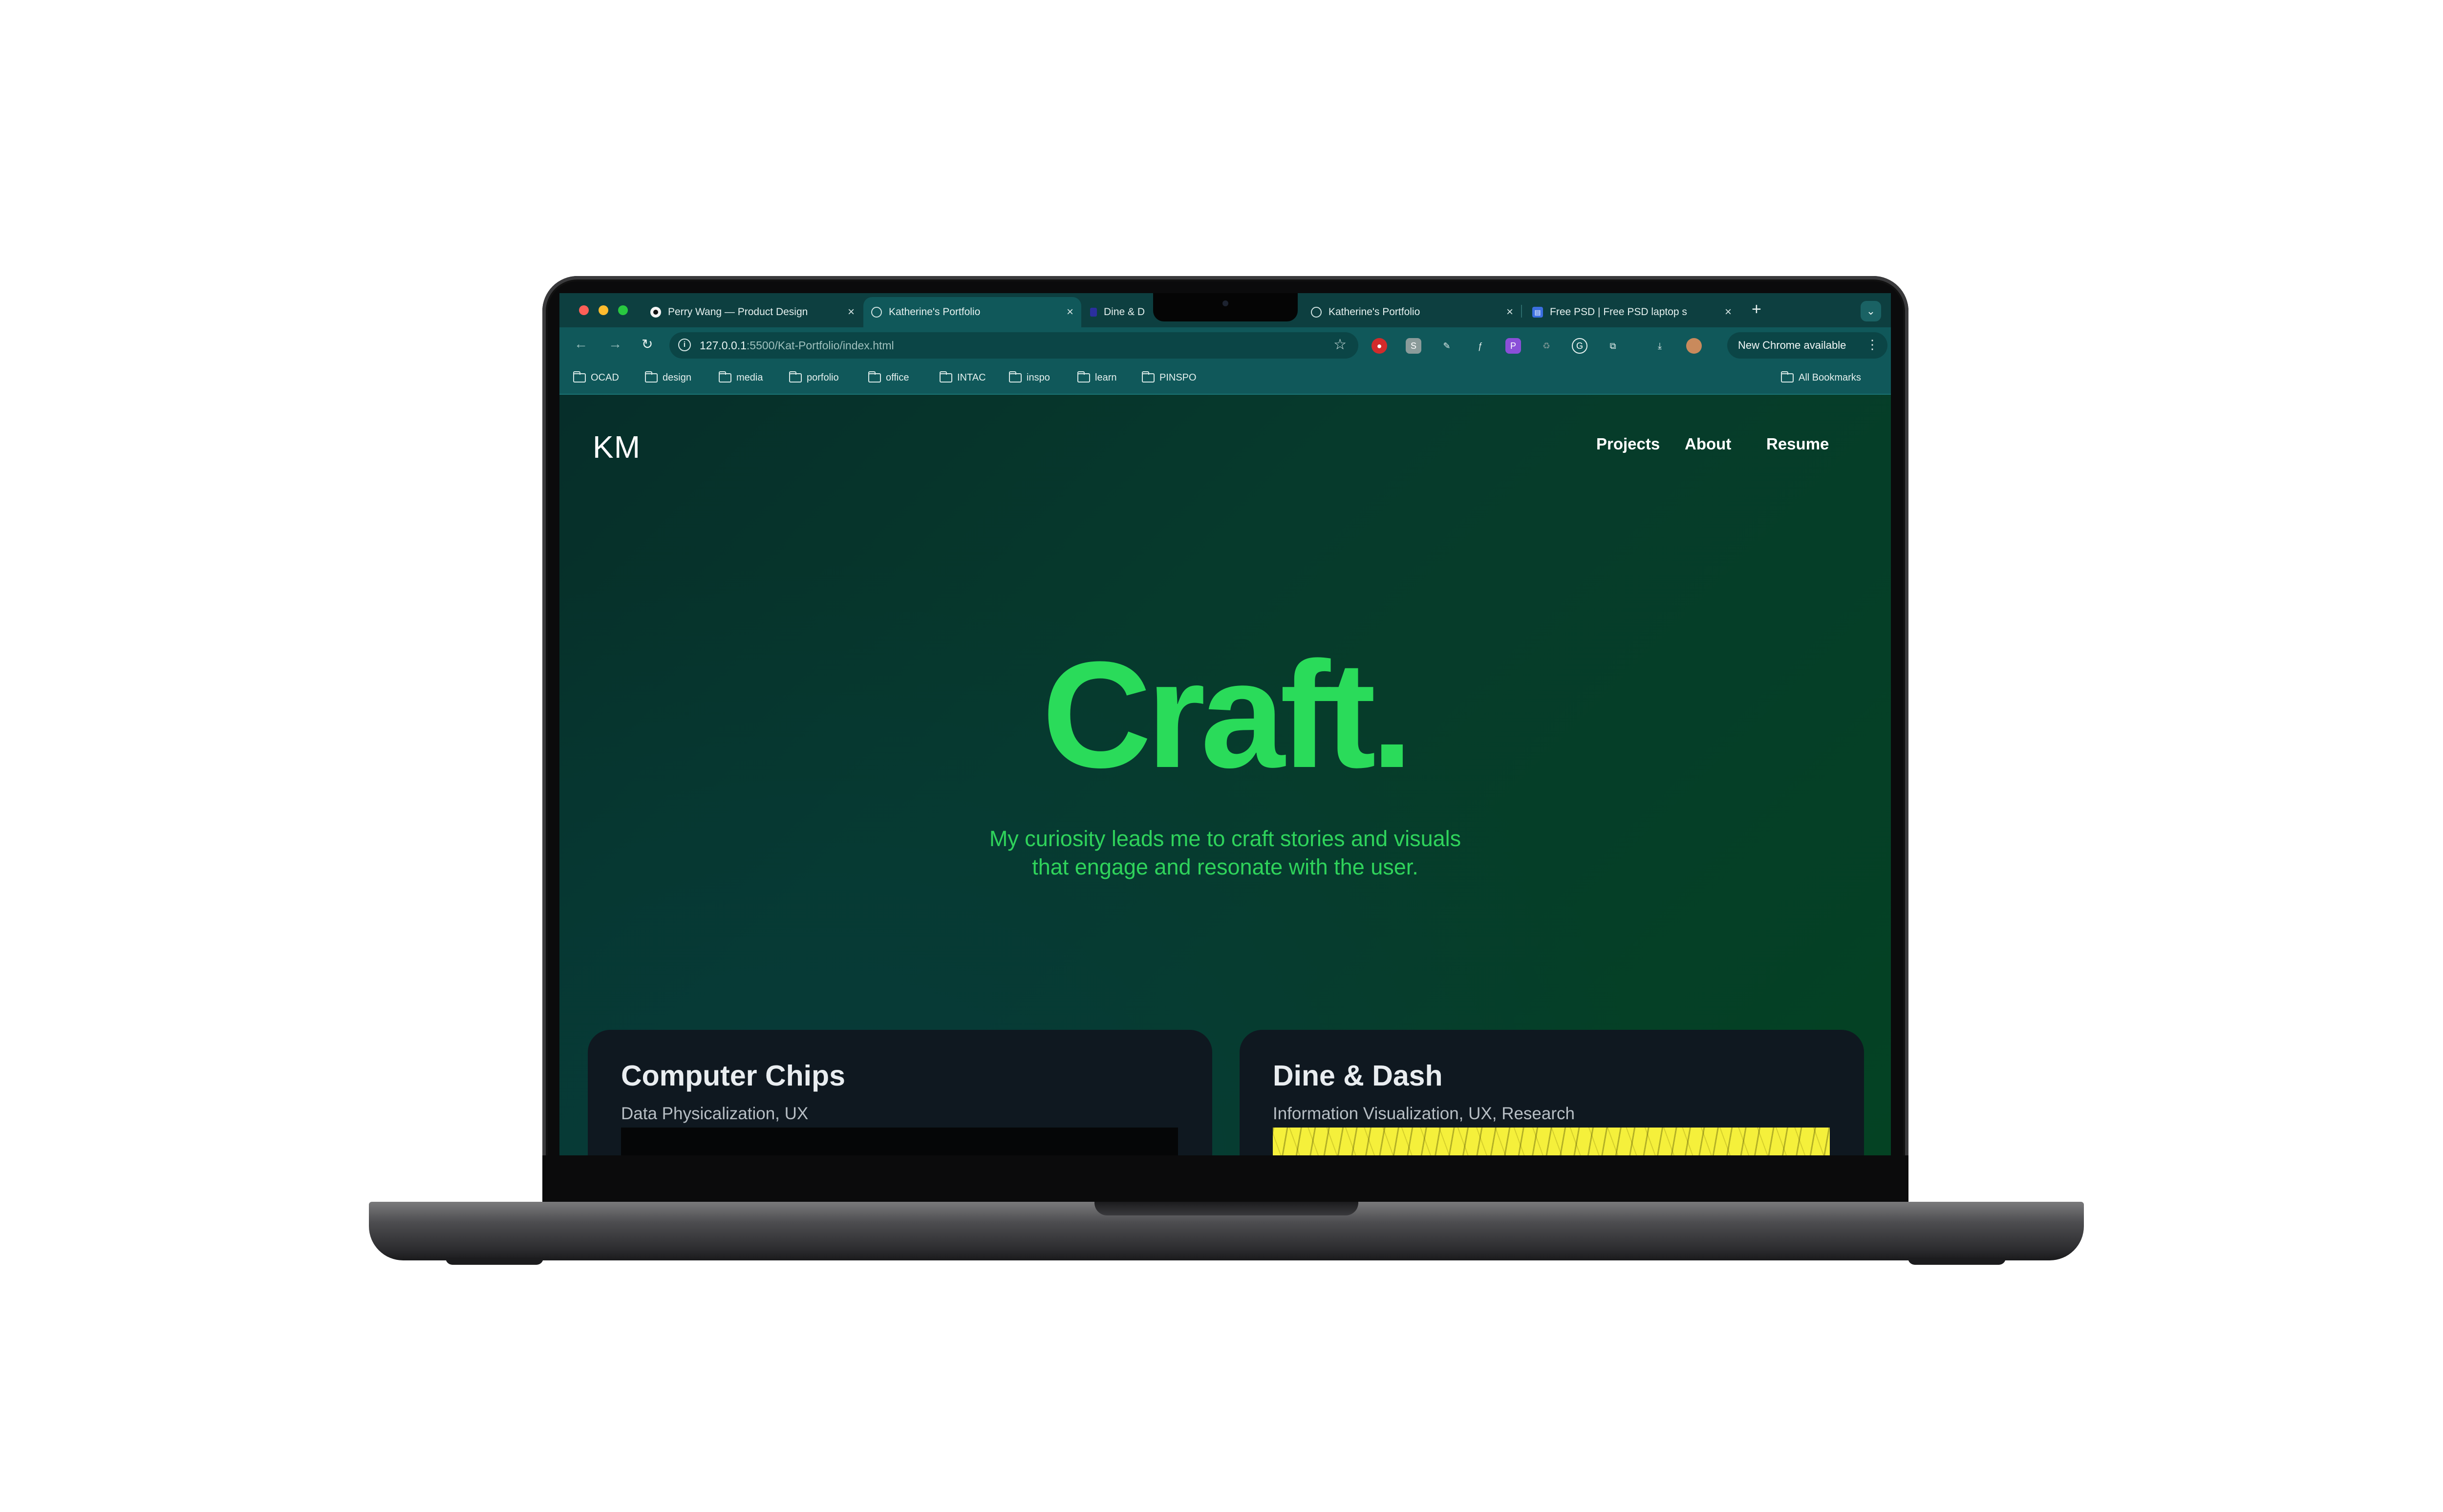 Image resolution: width=2443 pixels, height=1512 pixels. Describe the element at coordinates (1660, 346) in the screenshot. I see `download-icon: ⤓` at that location.